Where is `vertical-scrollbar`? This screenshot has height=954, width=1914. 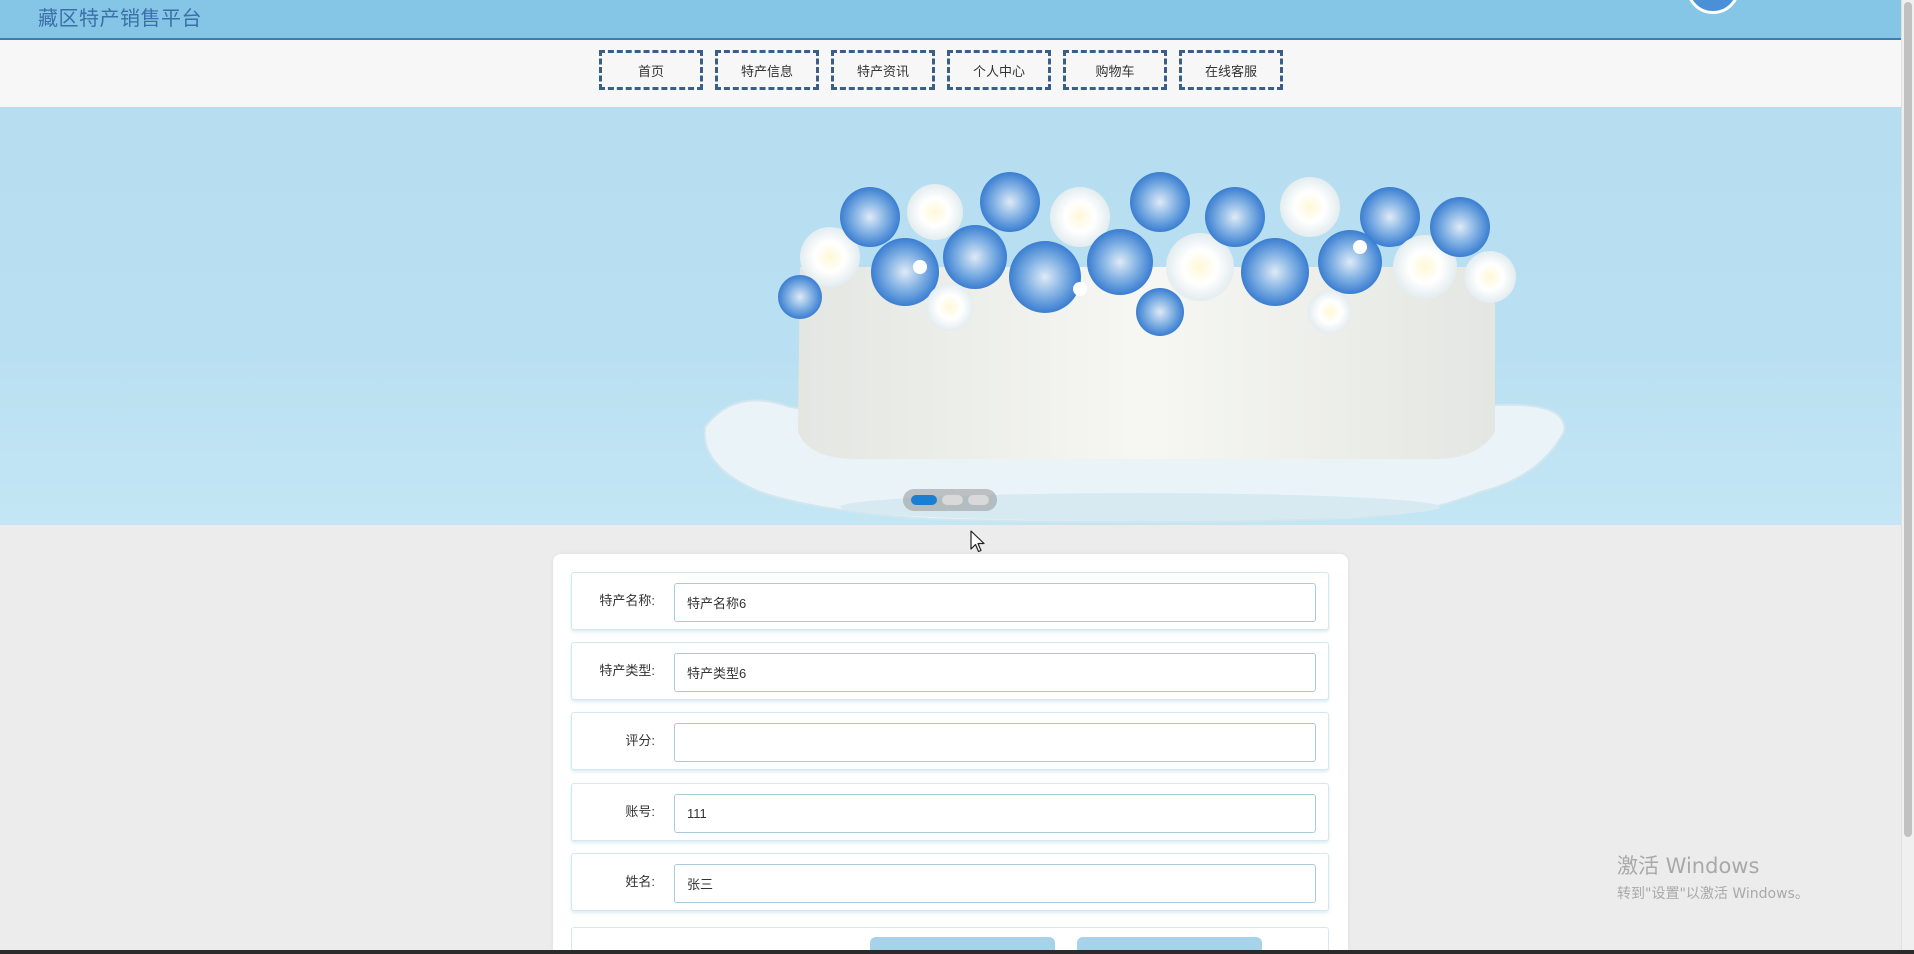
vertical-scrollbar is located at coordinates (1907, 475).